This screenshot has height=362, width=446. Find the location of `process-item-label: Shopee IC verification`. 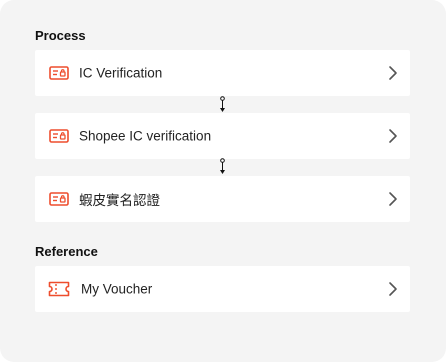

process-item-label: Shopee IC verification is located at coordinates (145, 136).